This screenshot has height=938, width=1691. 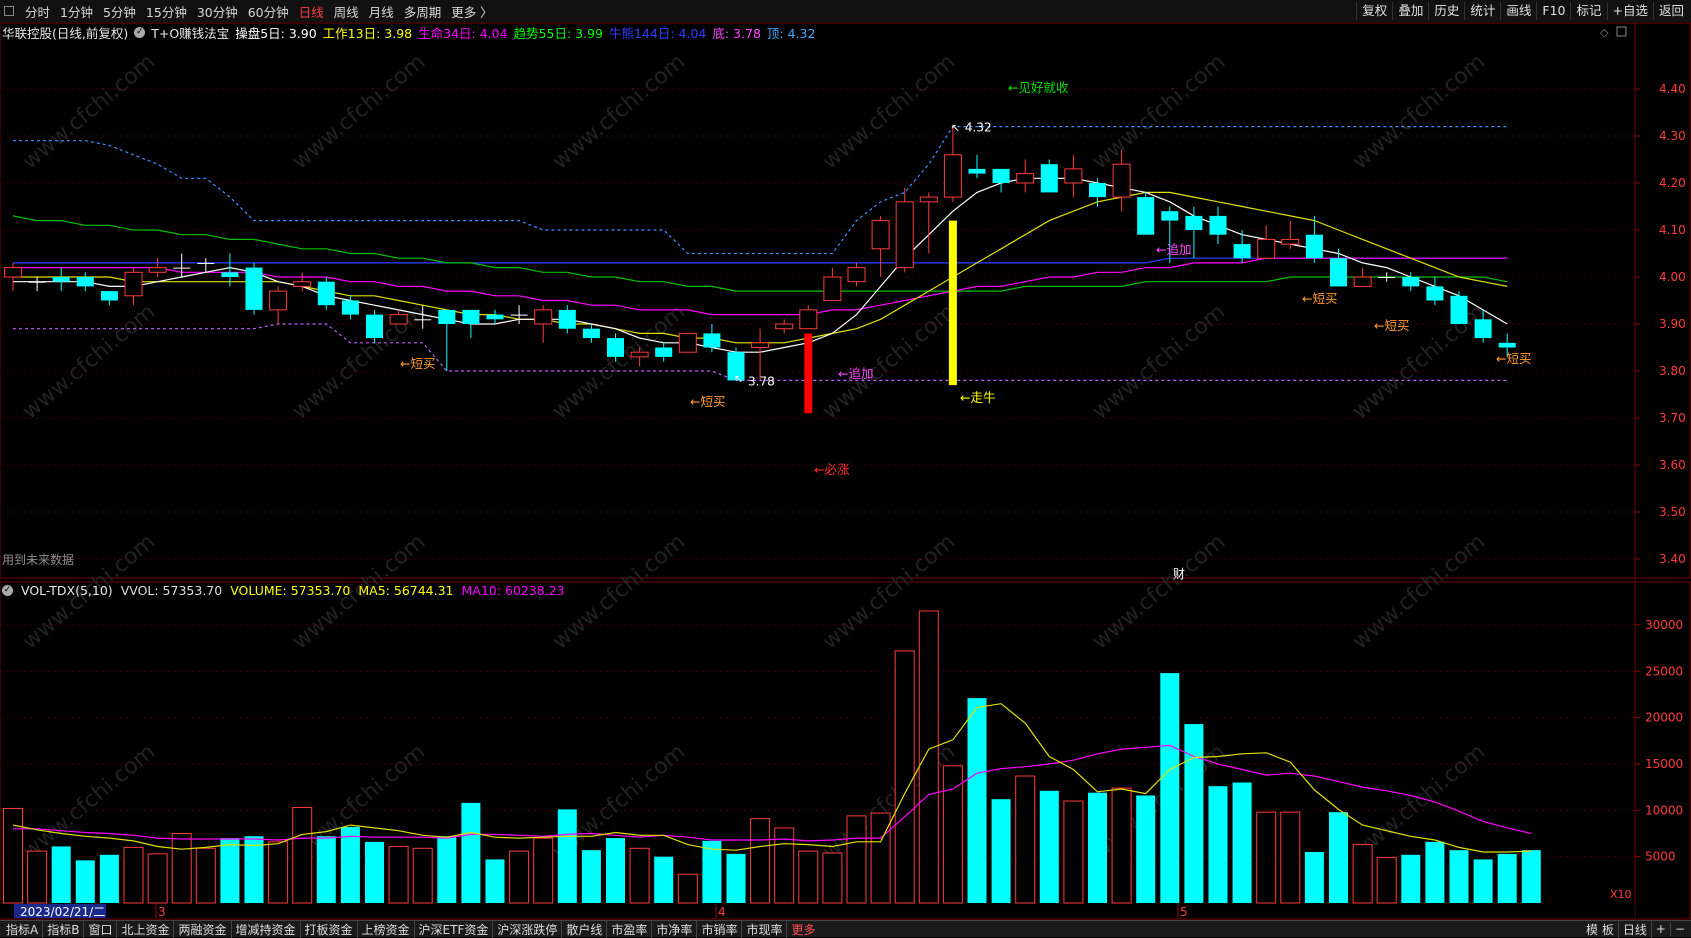 I want to click on tab-more: 更多 〉, so click(x=471, y=11).